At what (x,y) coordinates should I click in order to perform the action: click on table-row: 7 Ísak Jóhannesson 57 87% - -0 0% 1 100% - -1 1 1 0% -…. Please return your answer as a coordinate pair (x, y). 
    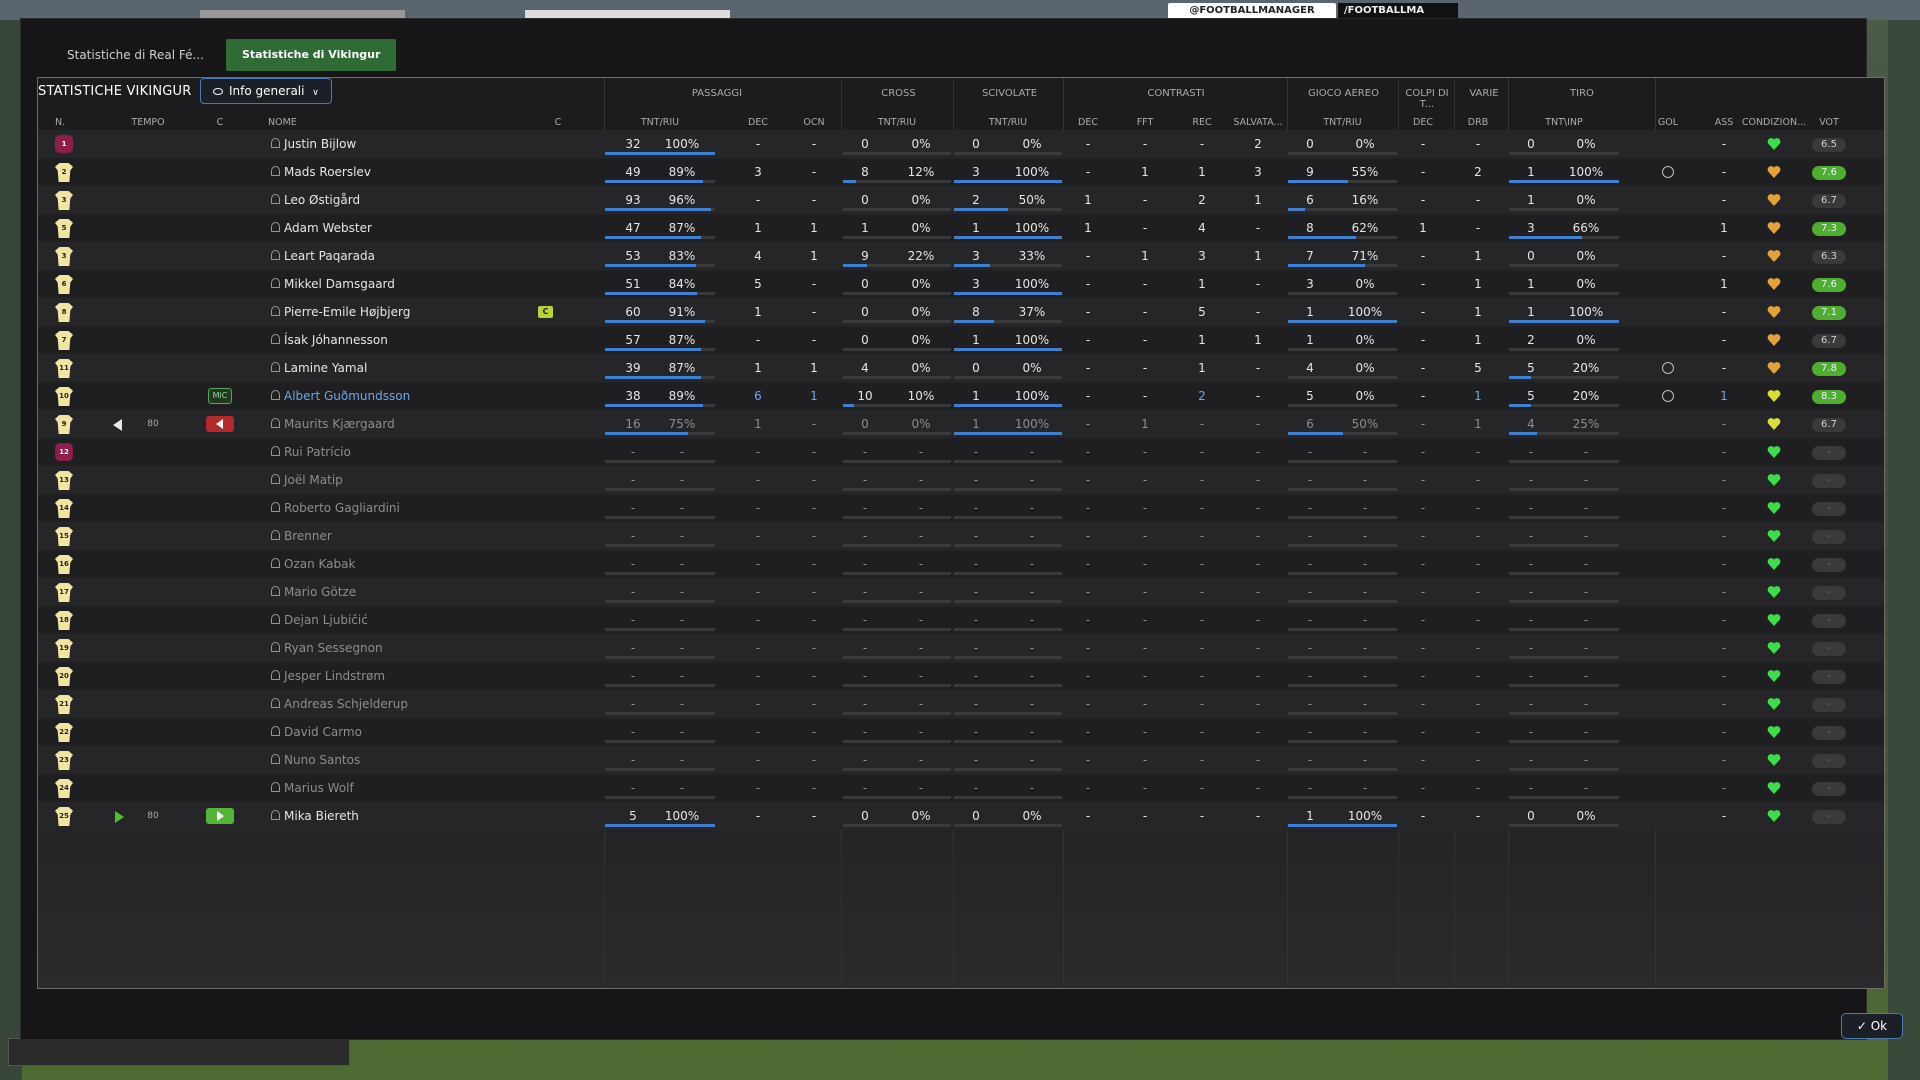
    Looking at the image, I should click on (961, 340).